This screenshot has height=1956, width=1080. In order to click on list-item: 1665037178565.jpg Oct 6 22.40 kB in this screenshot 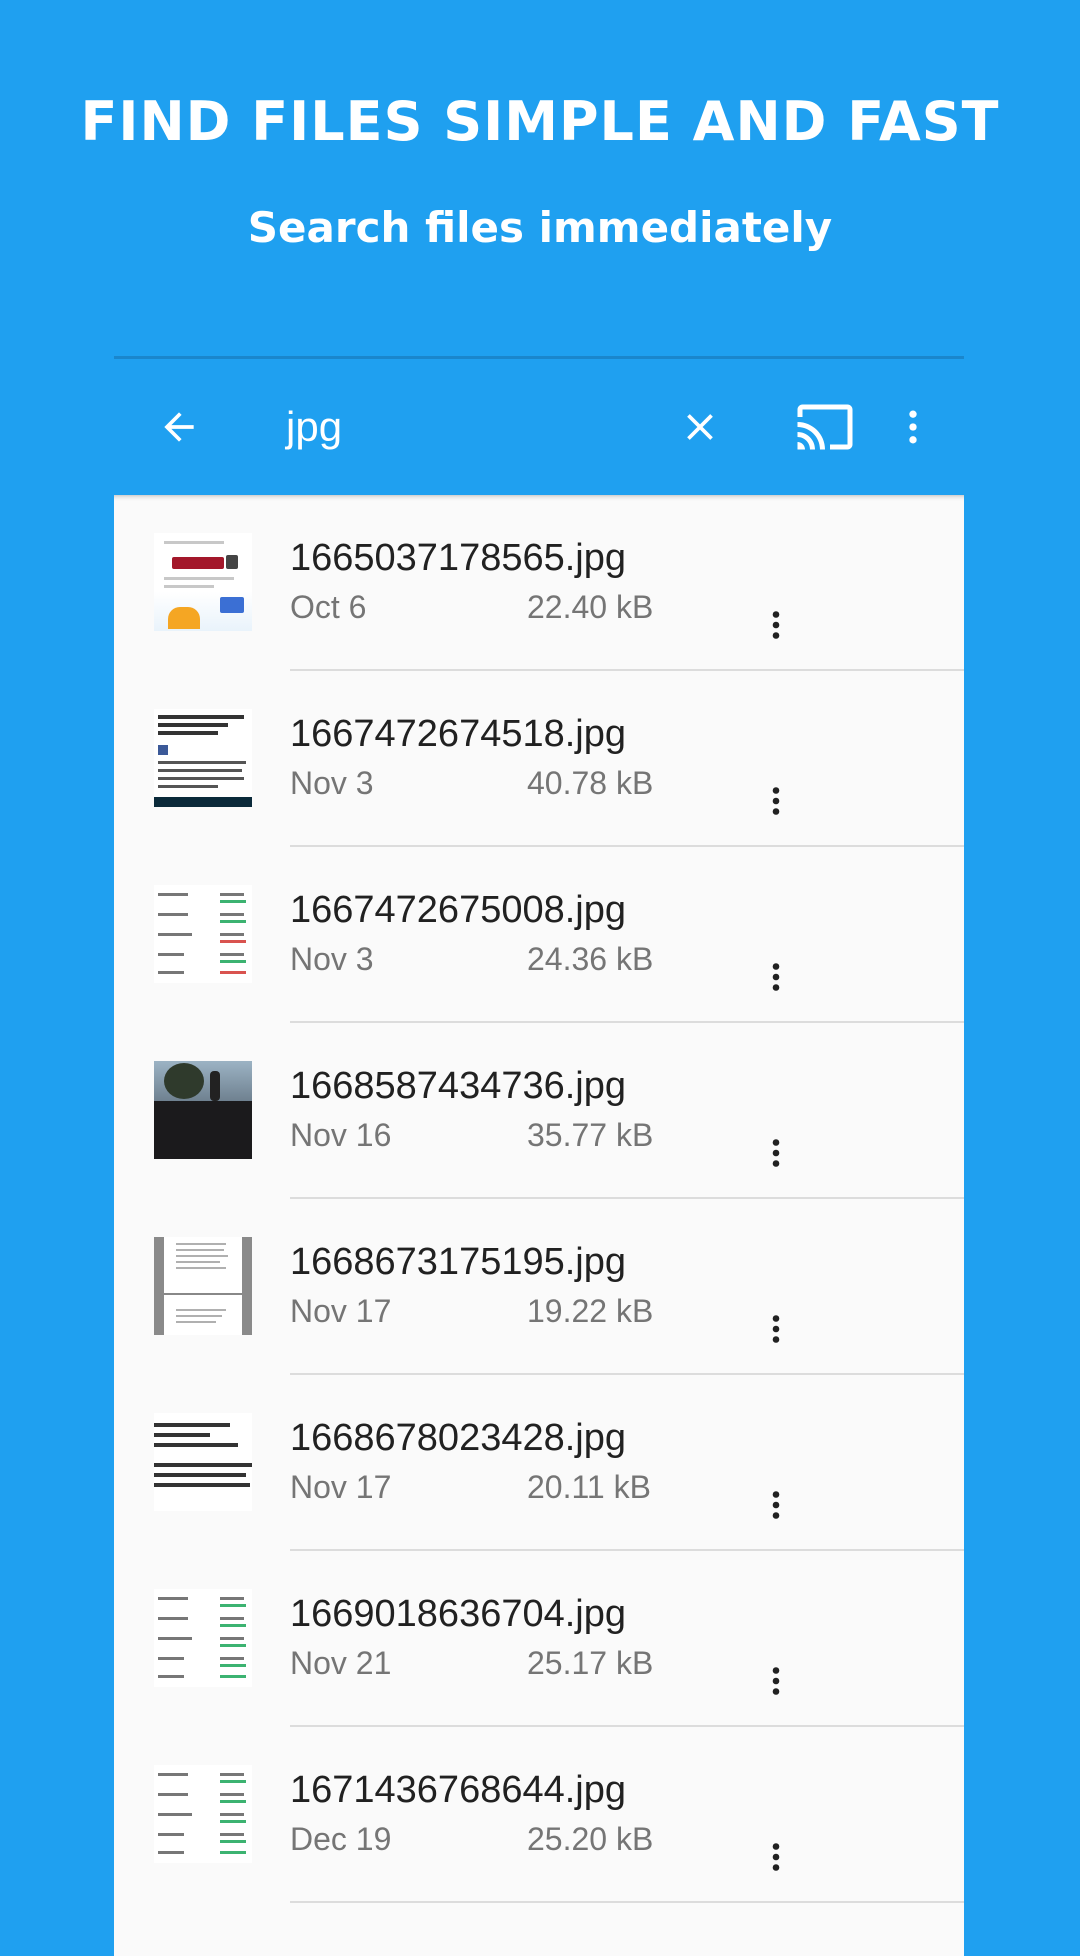, I will do `click(539, 583)`.